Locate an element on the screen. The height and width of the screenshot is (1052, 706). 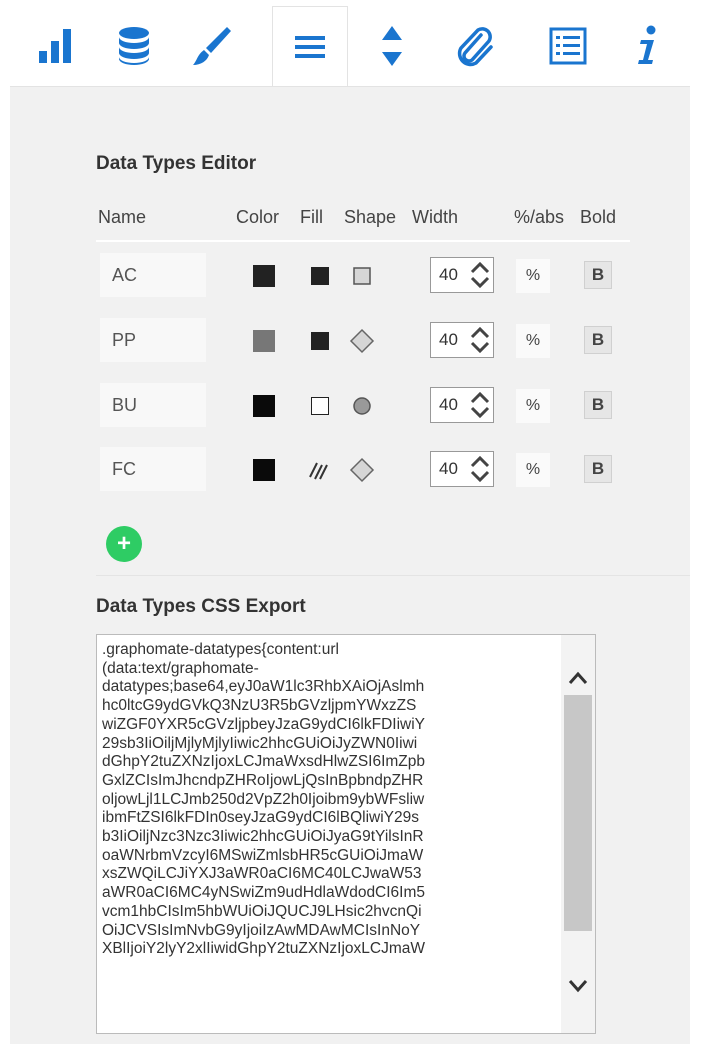
tab-charts is located at coordinates (56, 46).